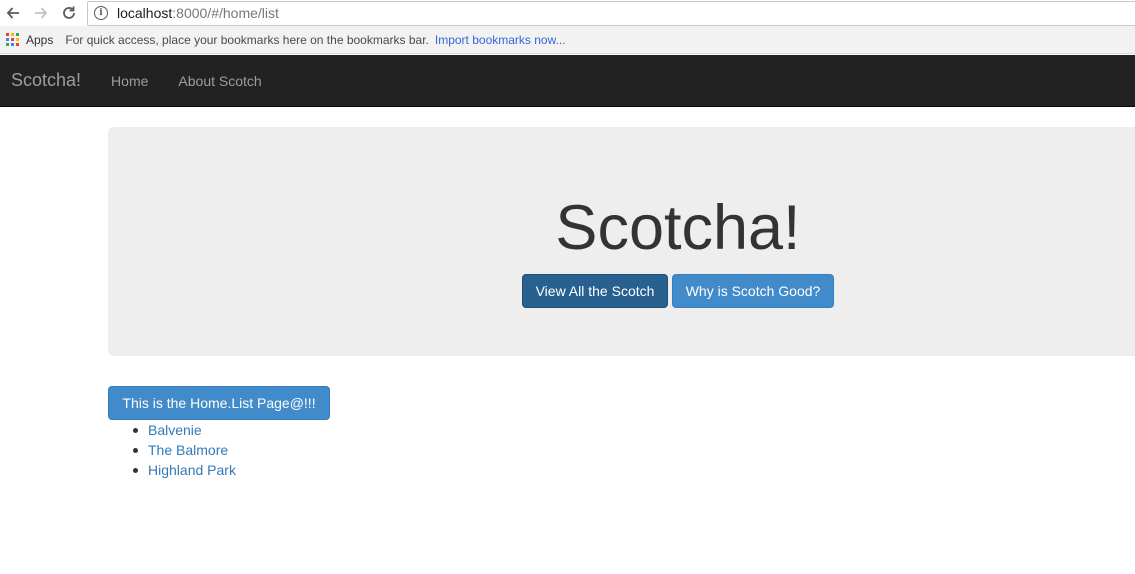 This screenshot has height=574, width=1135. I want to click on forward-button, so click(41, 13).